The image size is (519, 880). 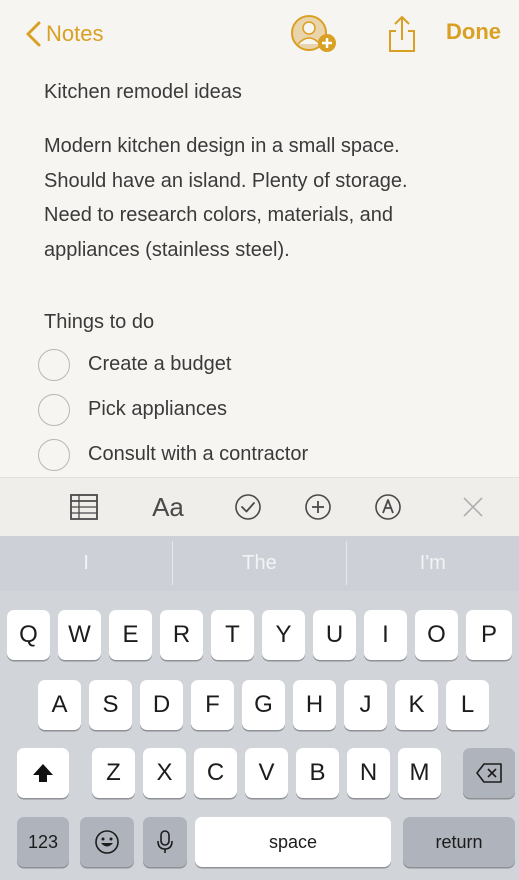 I want to click on key-c: C, so click(x=215, y=773).